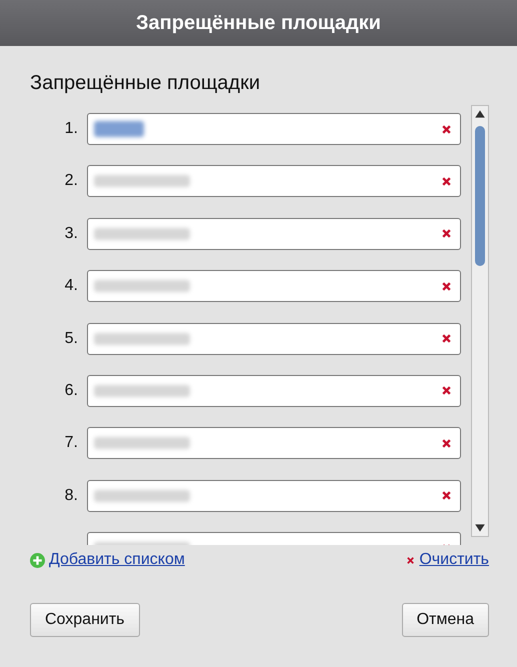  I want to click on row-number: 6., so click(71, 391).